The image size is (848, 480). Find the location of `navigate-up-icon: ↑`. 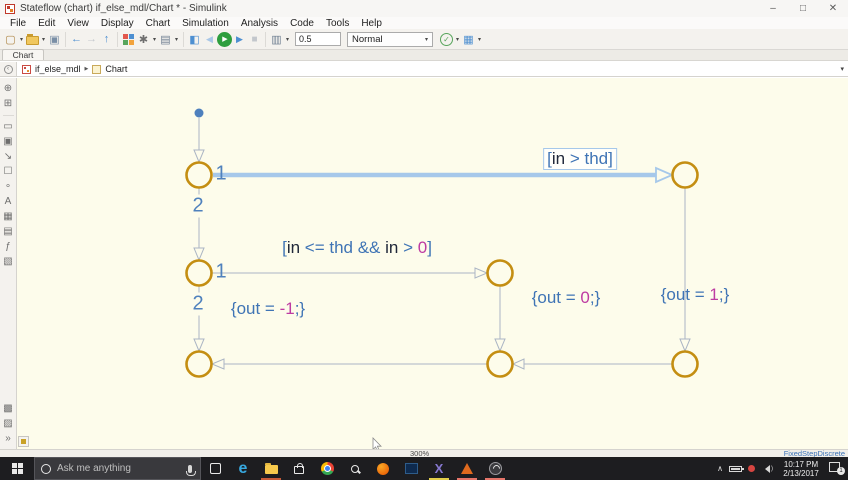

navigate-up-icon: ↑ is located at coordinates (106, 39).